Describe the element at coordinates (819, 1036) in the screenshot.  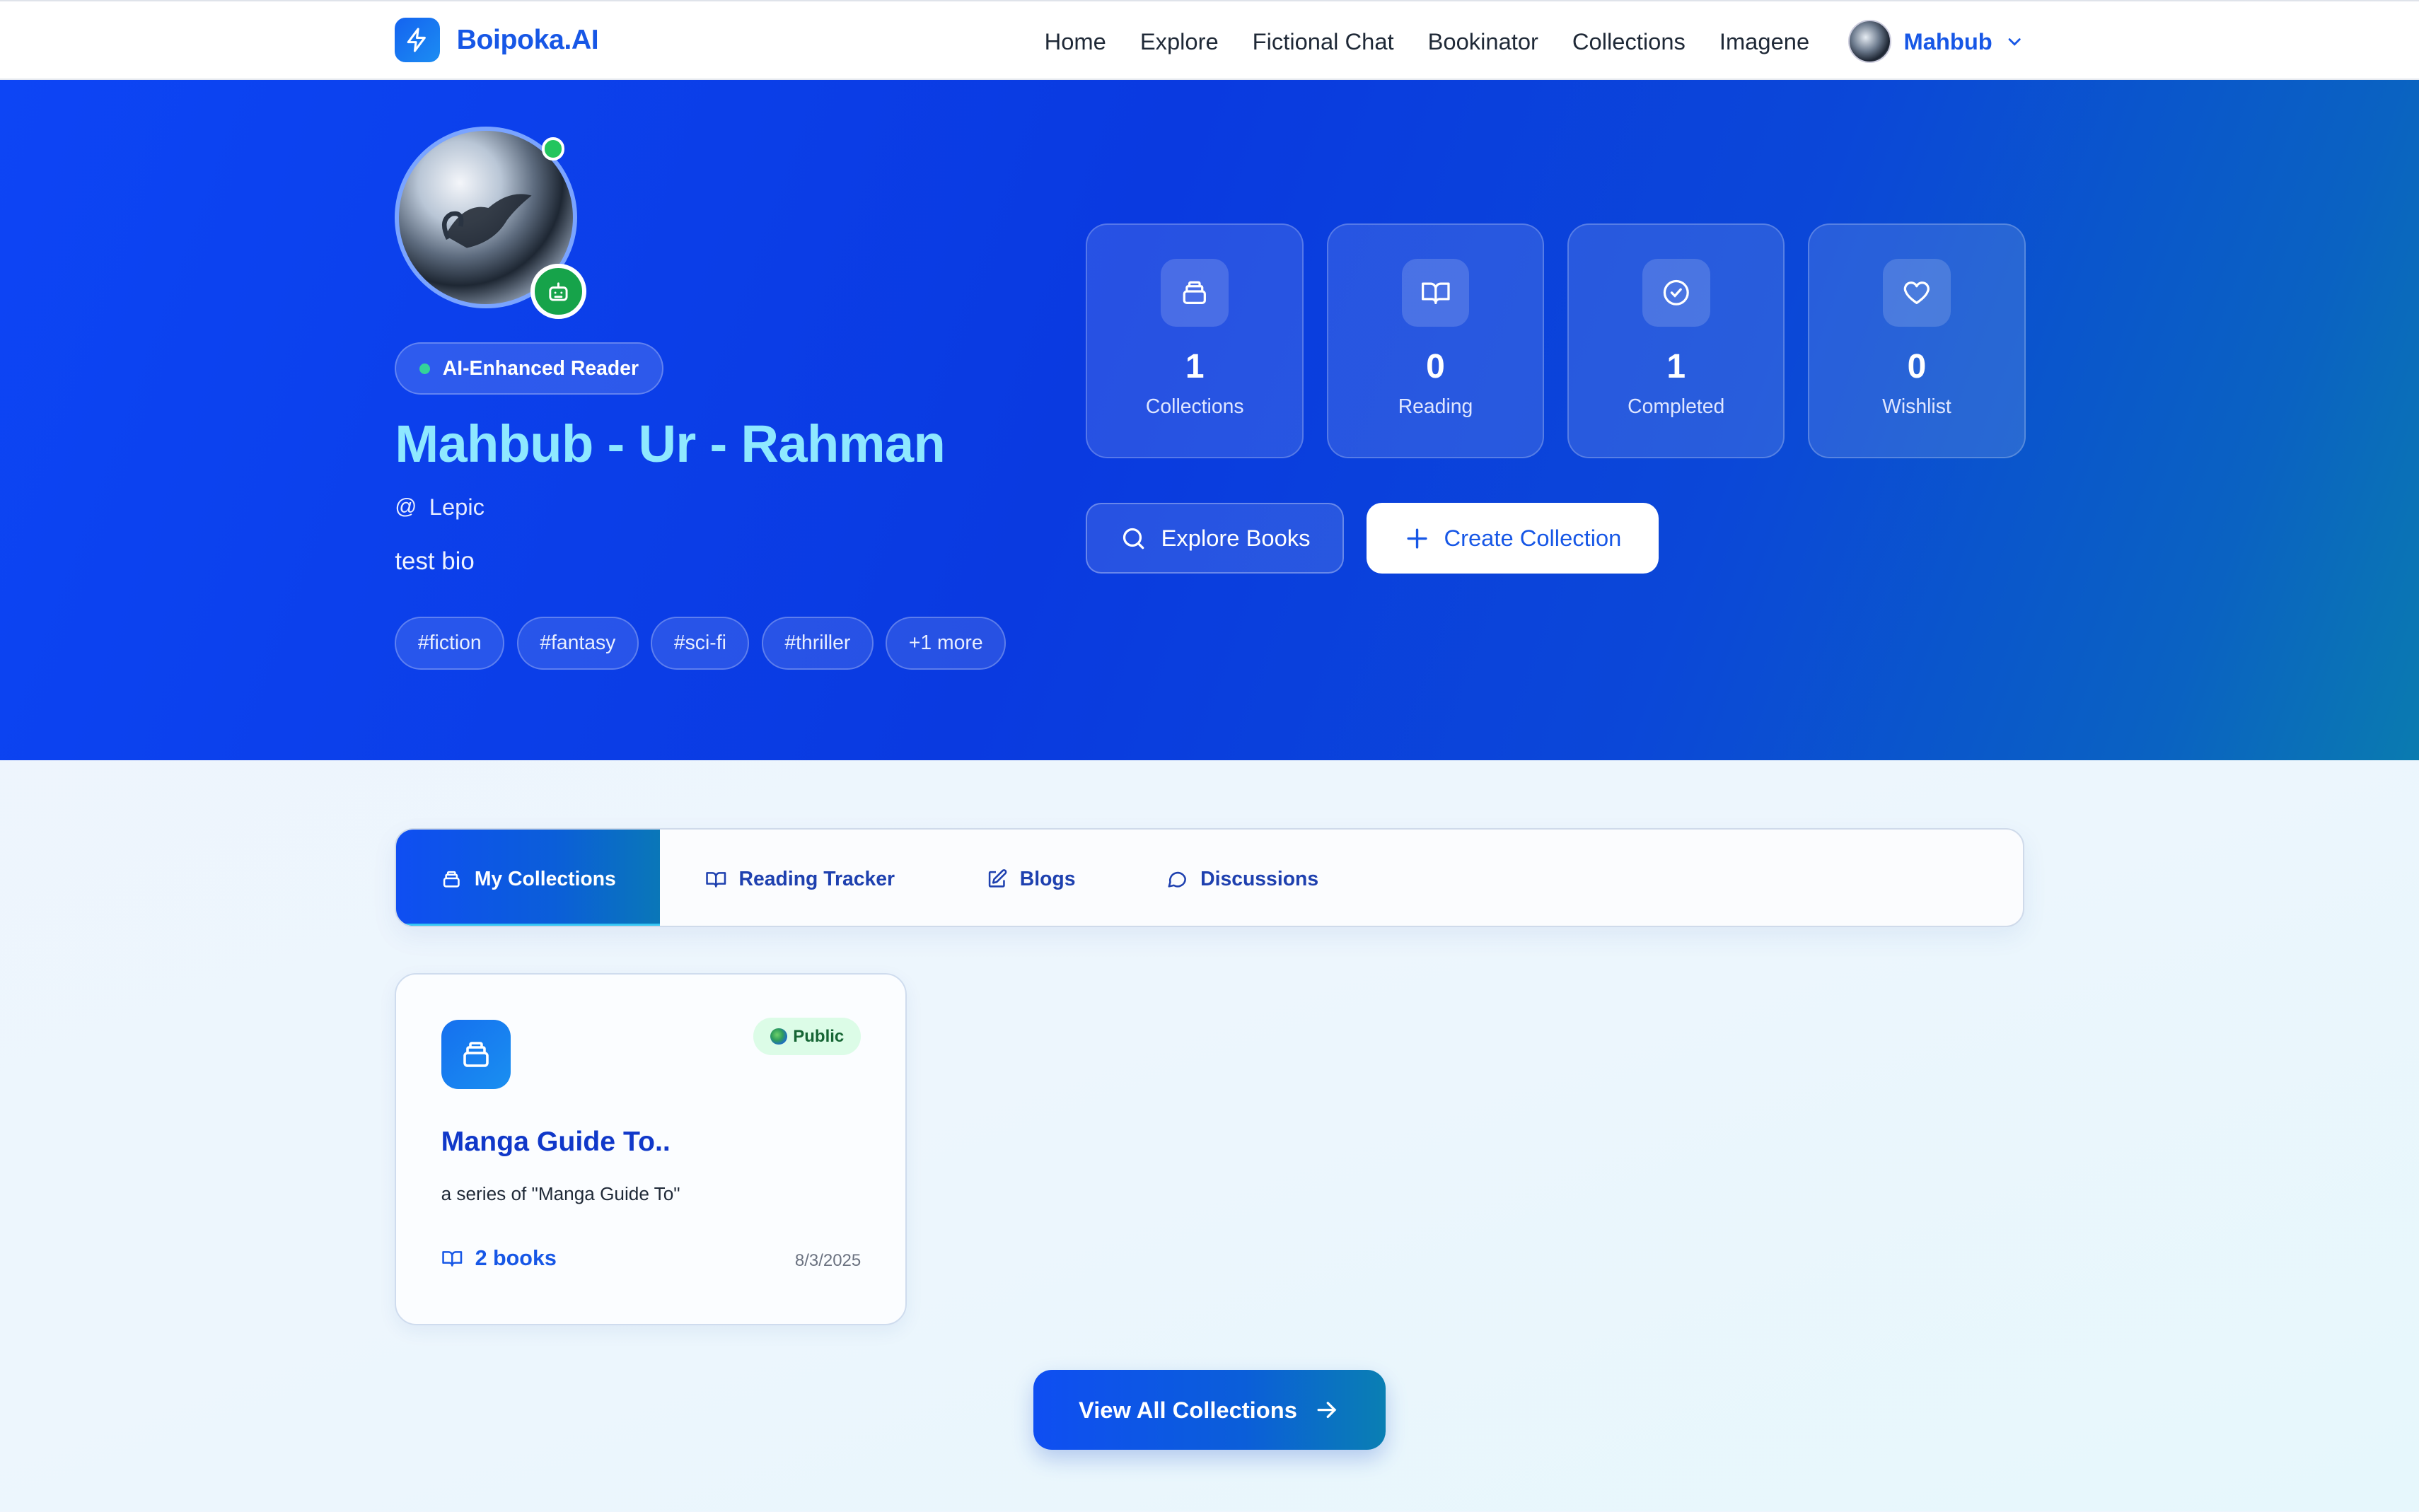
I see `visibility-label: Public` at that location.